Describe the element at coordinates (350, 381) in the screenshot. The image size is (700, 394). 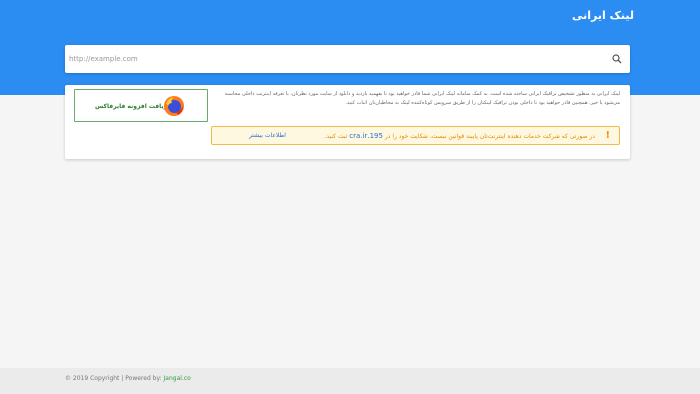
I see `footer: © 2019 Copyright | Powered by: Jangal.co` at that location.